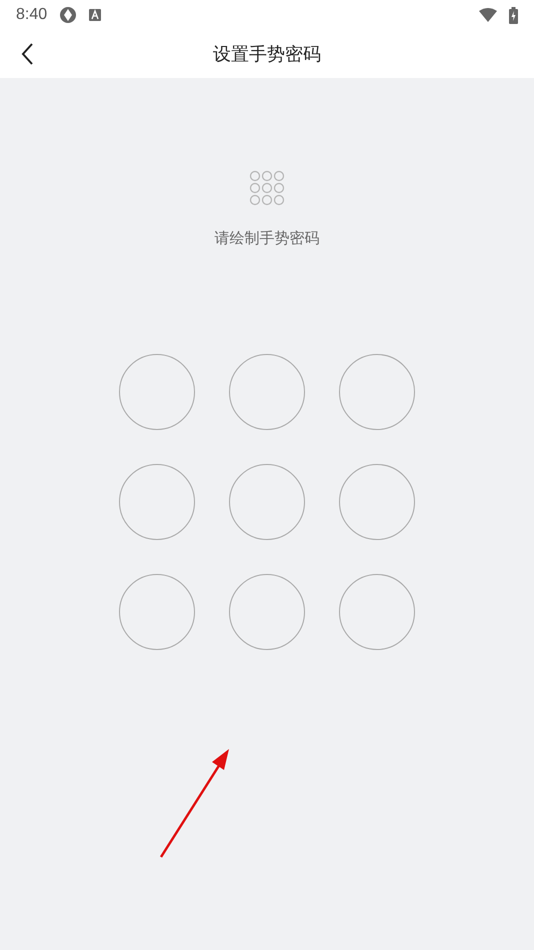 The height and width of the screenshot is (950, 534). I want to click on aperture-icon, so click(68, 15).